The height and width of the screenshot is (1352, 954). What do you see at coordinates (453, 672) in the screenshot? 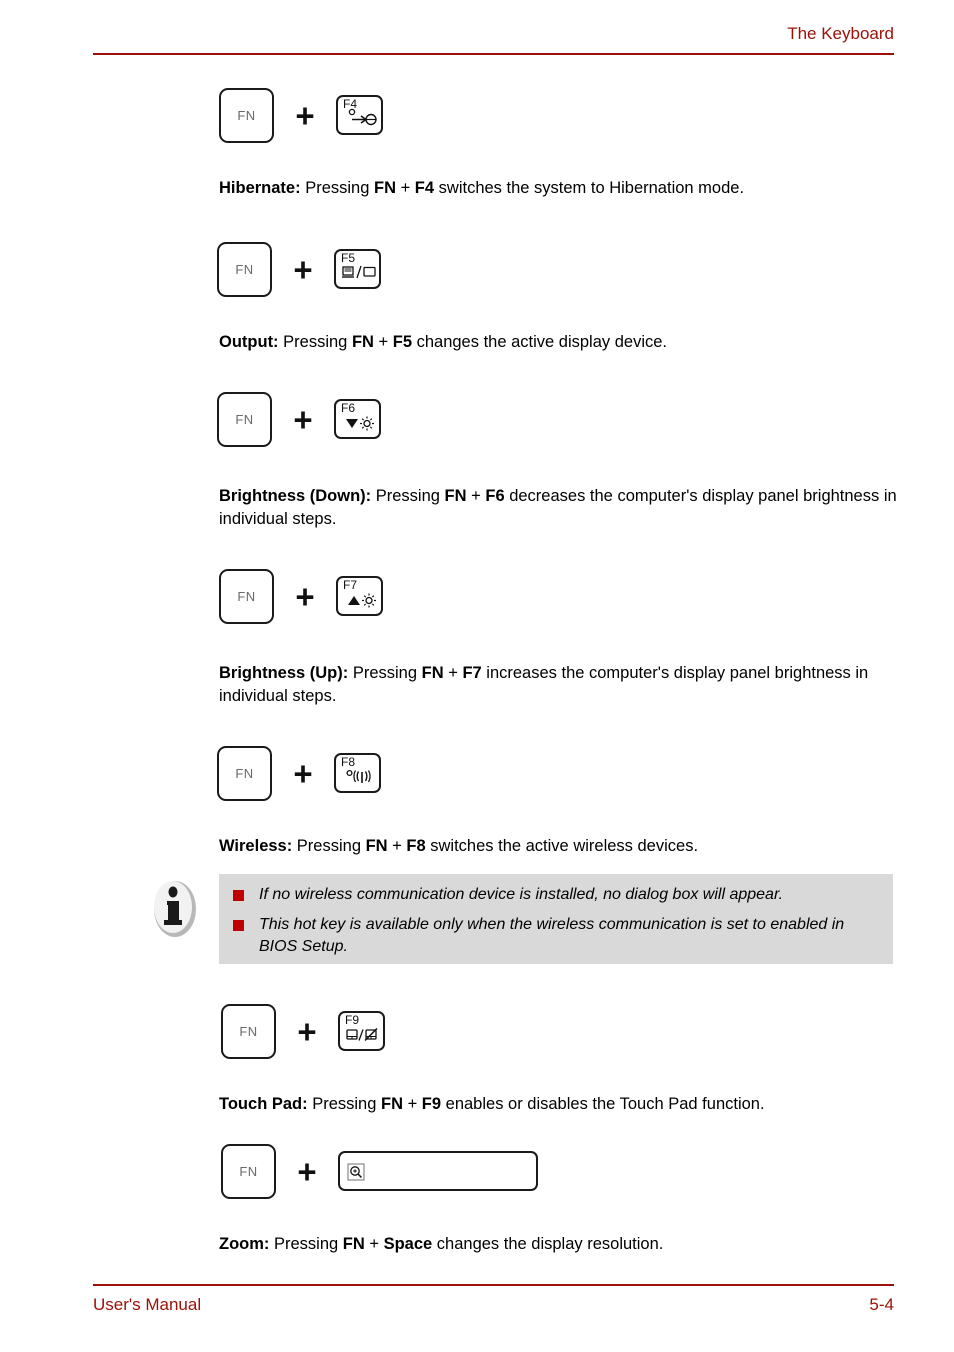
I see `brightness-up-plus: +` at bounding box center [453, 672].